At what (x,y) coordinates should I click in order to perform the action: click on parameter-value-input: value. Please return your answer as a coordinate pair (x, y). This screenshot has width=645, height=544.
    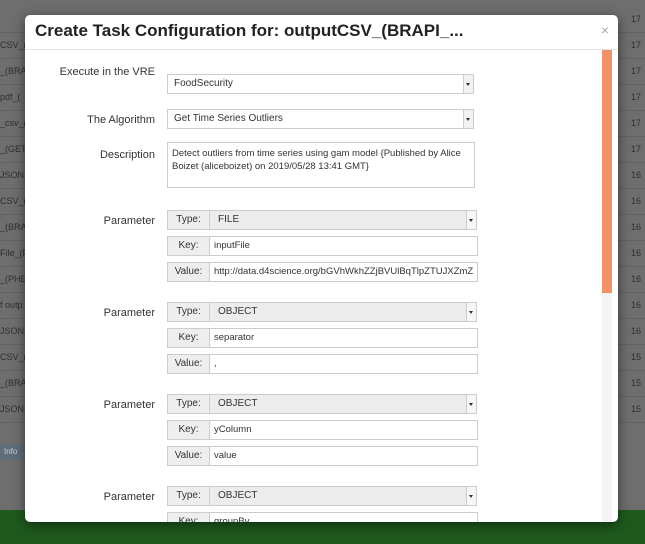
    Looking at the image, I should click on (344, 456).